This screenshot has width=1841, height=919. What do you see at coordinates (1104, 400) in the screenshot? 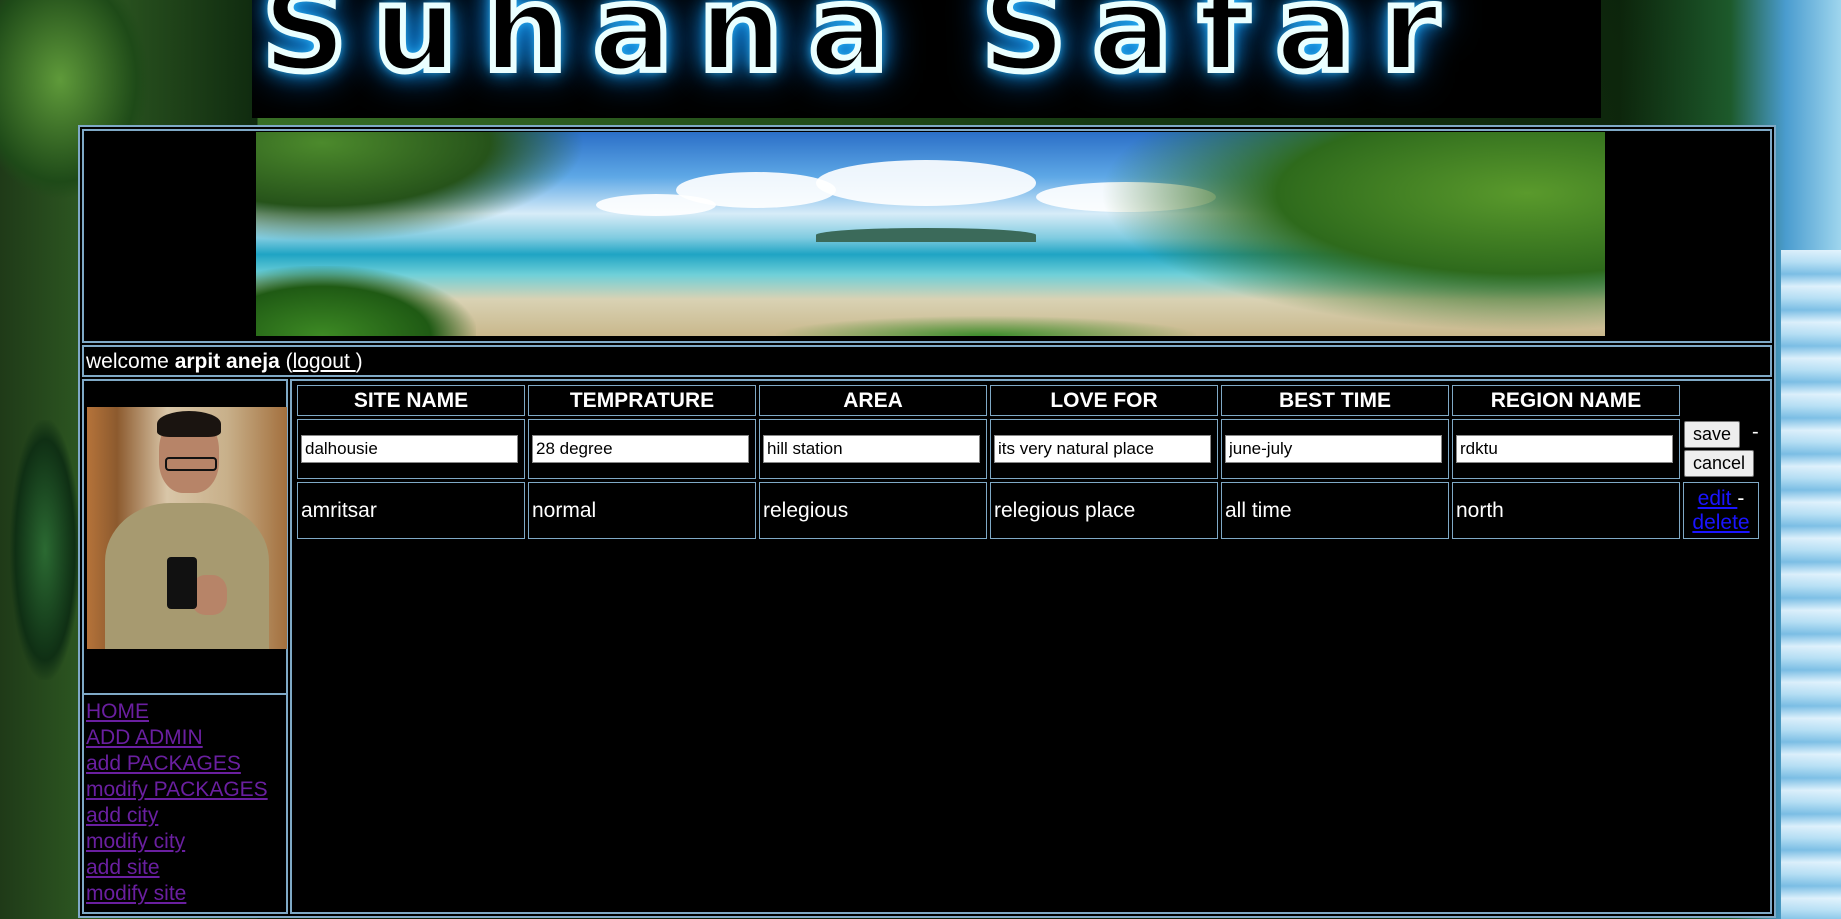
I see `column-header-love-for: LOVE FOR` at bounding box center [1104, 400].